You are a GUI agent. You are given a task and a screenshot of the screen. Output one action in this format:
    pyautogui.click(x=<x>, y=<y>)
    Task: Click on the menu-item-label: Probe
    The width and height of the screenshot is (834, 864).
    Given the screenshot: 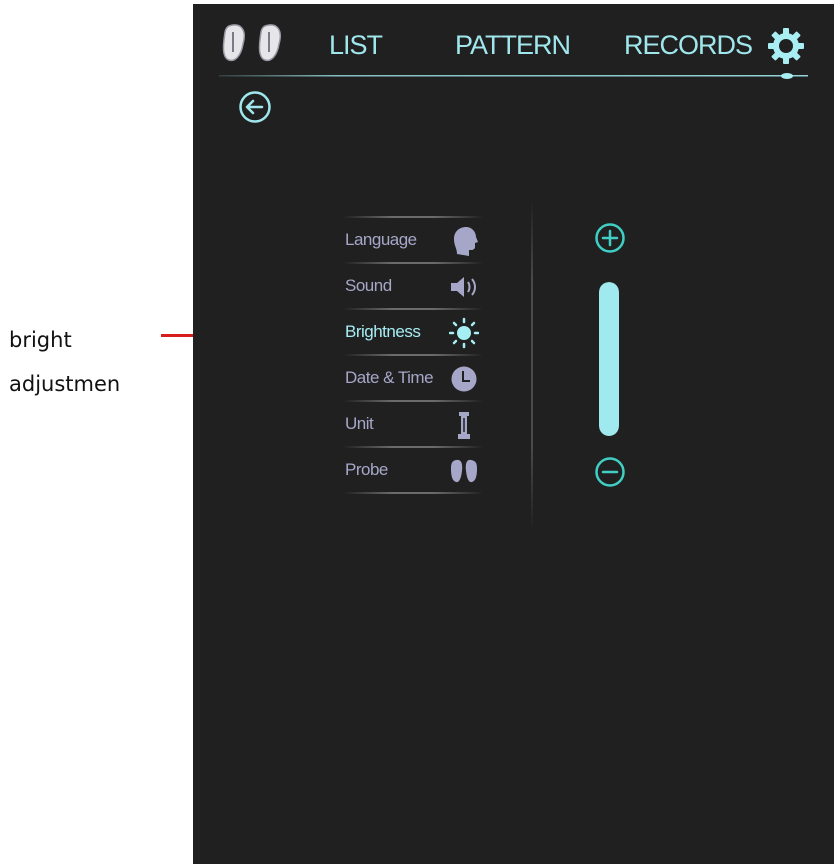 What is the action you would take?
    pyautogui.click(x=366, y=469)
    